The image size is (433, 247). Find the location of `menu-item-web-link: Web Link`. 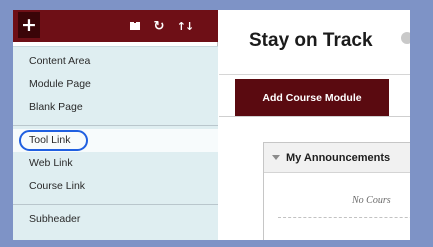

menu-item-web-link: Web Link is located at coordinates (115, 163).